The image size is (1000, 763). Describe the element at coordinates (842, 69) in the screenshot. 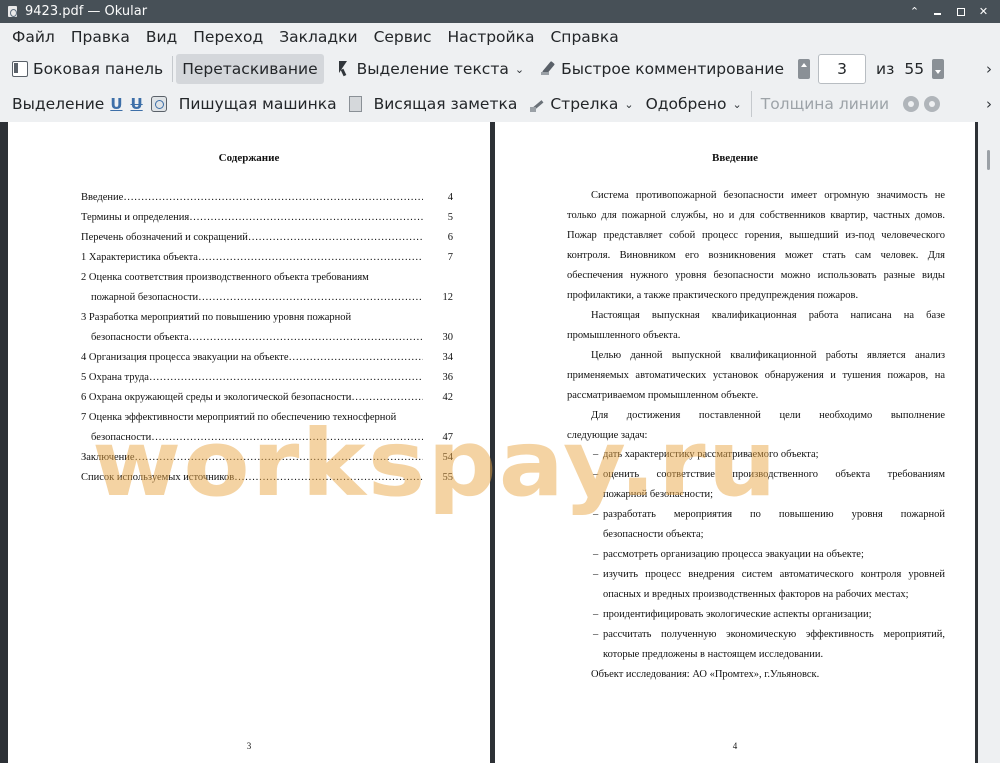

I see `page-number-input: 3` at that location.